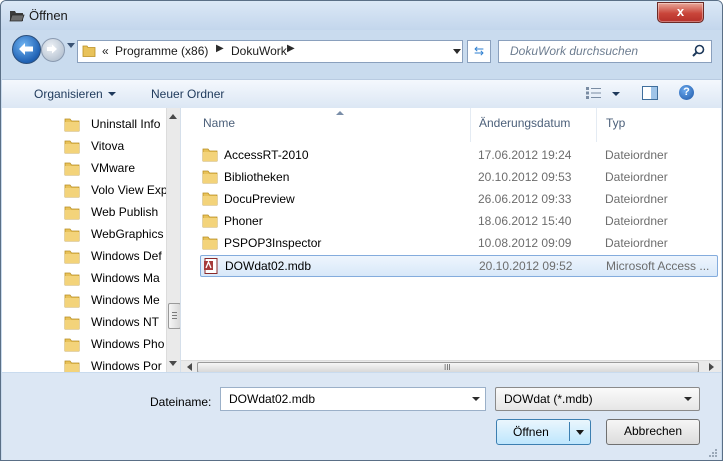  Describe the element at coordinates (525, 243) in the screenshot. I see `file-date: 10.08.2012 09:09` at that location.